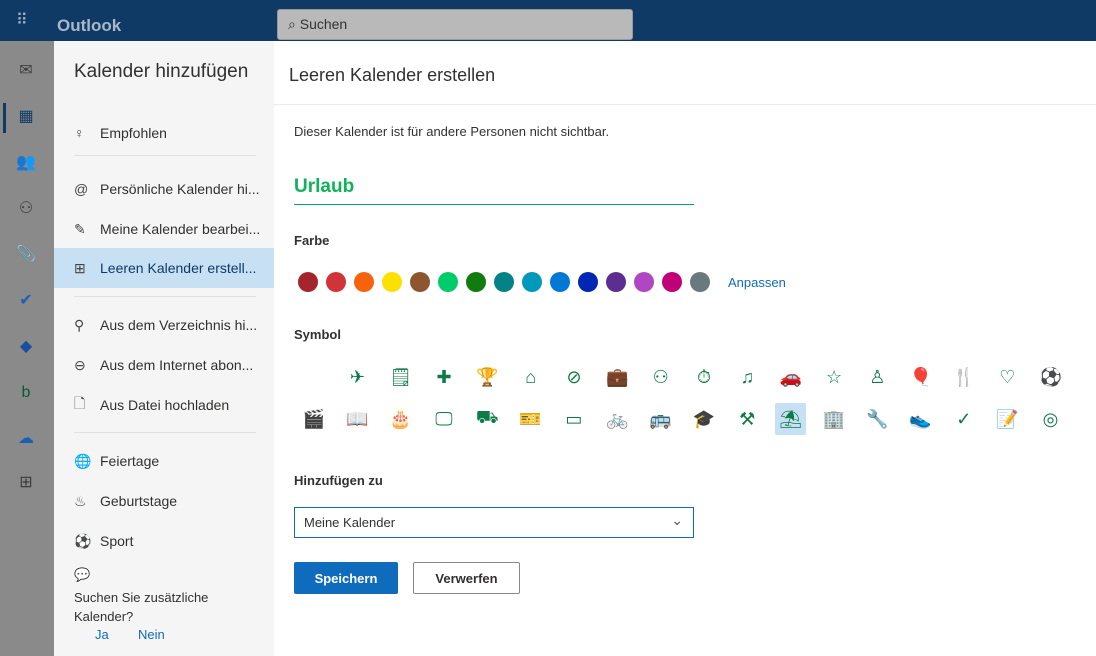  I want to click on skype-icon: ◆, so click(26, 347).